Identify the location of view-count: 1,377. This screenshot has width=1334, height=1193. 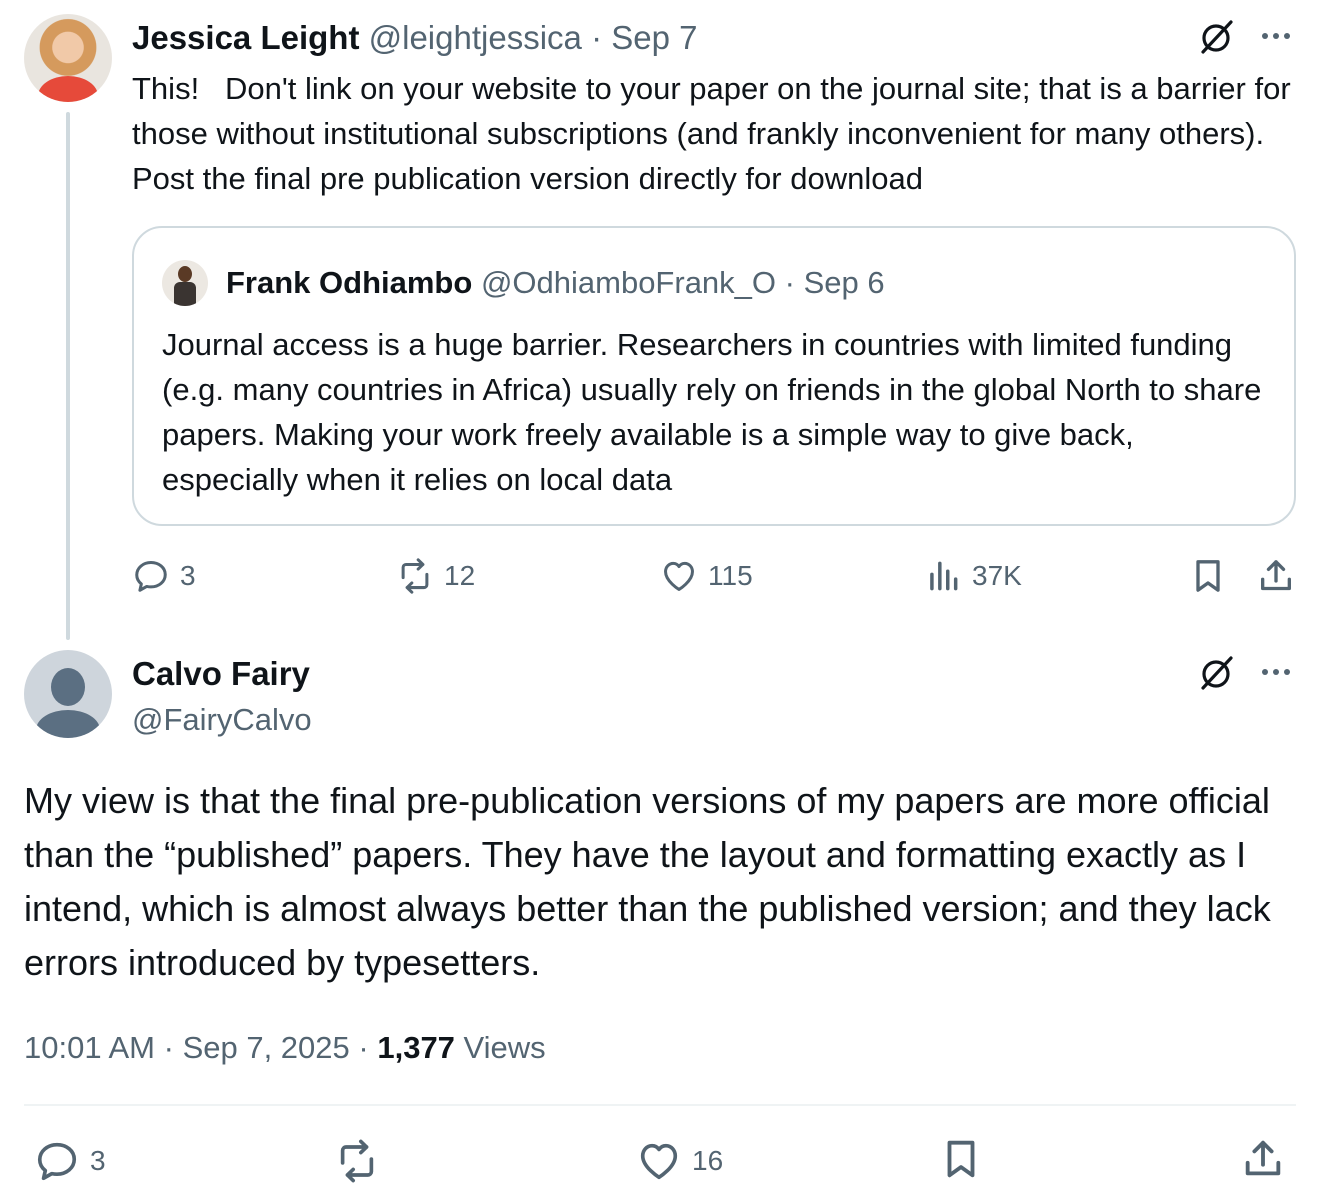
(416, 1047).